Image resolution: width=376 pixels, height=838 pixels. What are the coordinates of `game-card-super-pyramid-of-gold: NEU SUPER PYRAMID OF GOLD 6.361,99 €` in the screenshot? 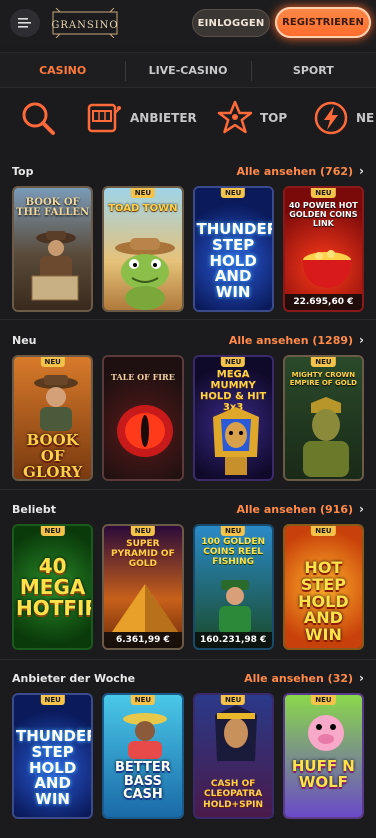 It's located at (143, 587).